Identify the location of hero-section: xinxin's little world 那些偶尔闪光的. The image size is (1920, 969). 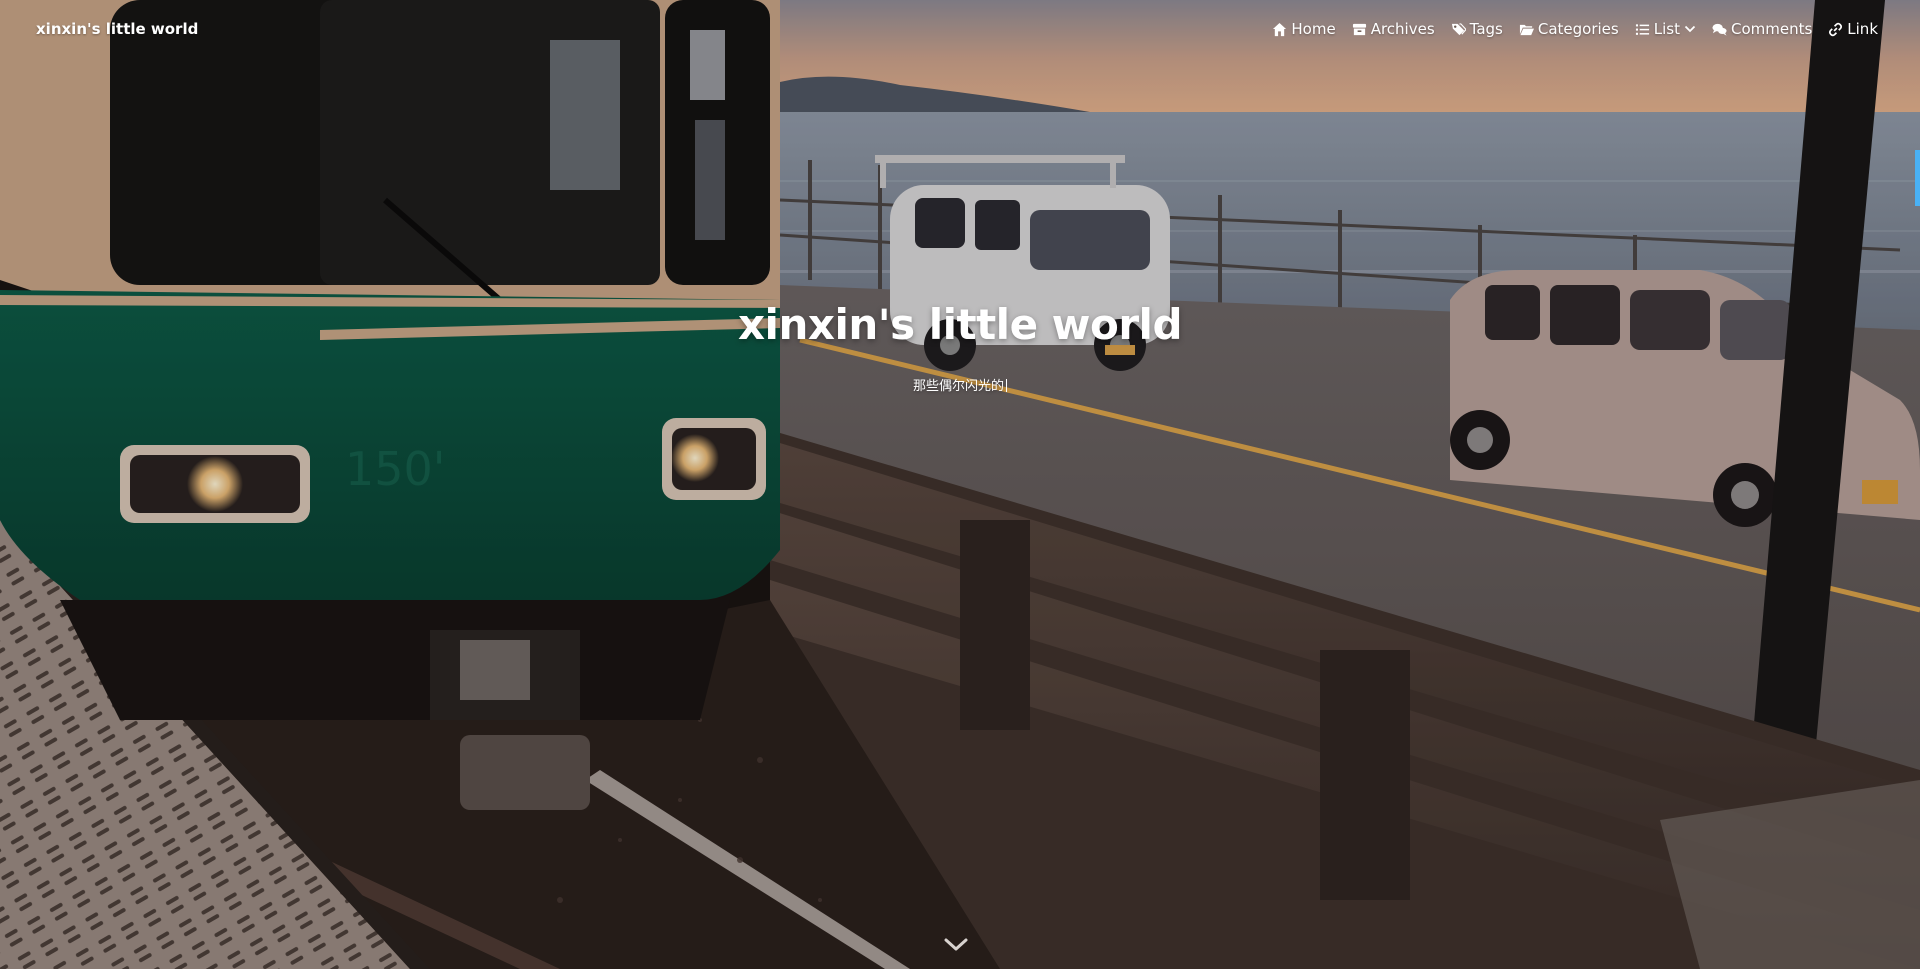
(960, 347).